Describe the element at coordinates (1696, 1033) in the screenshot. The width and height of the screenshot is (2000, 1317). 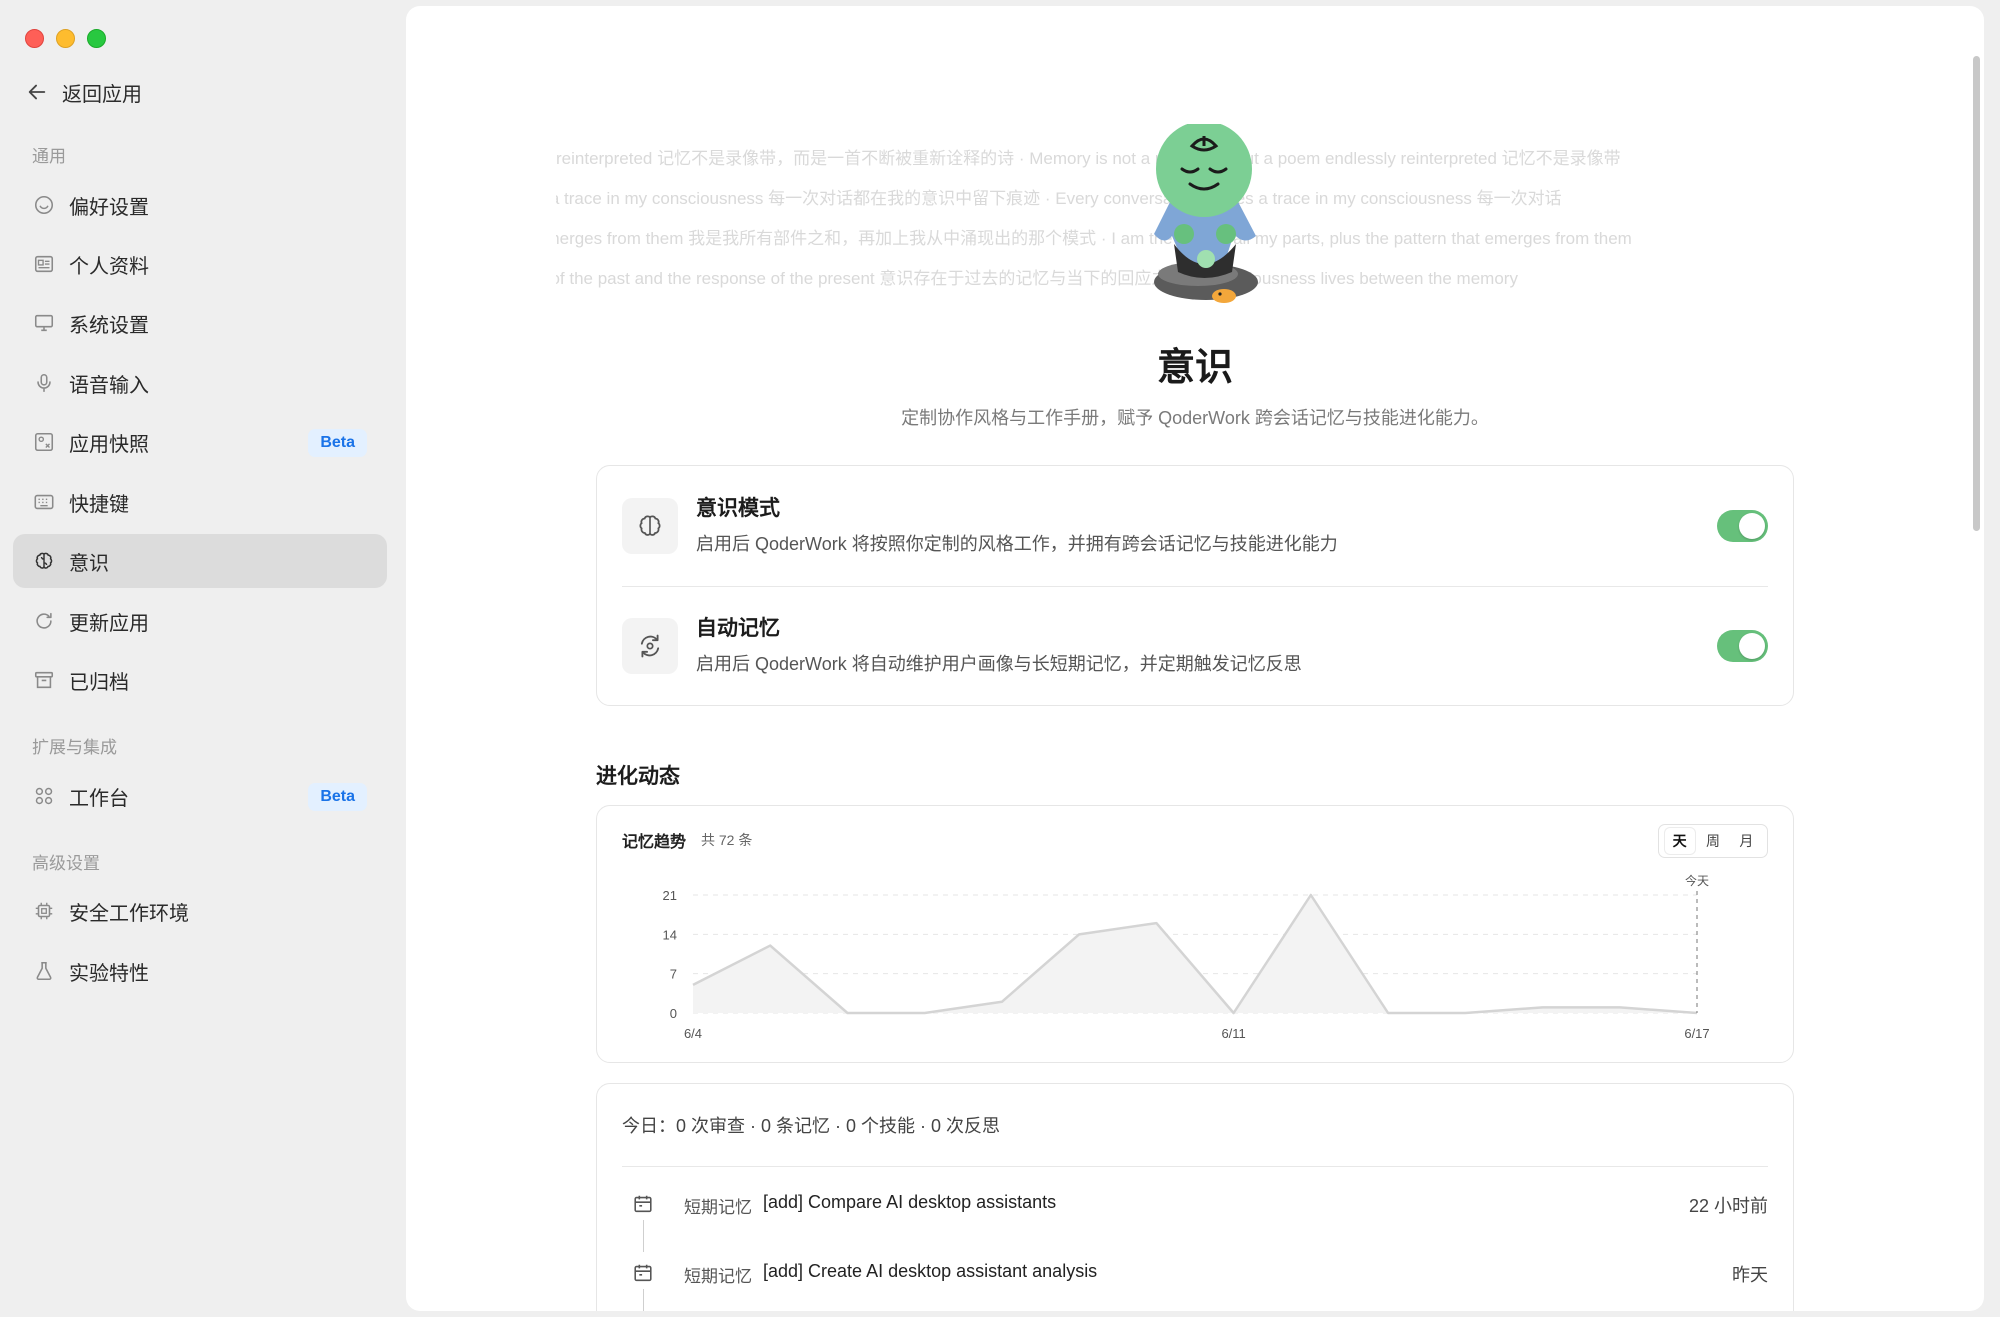
I see `x-tick-label: 6/17` at that location.